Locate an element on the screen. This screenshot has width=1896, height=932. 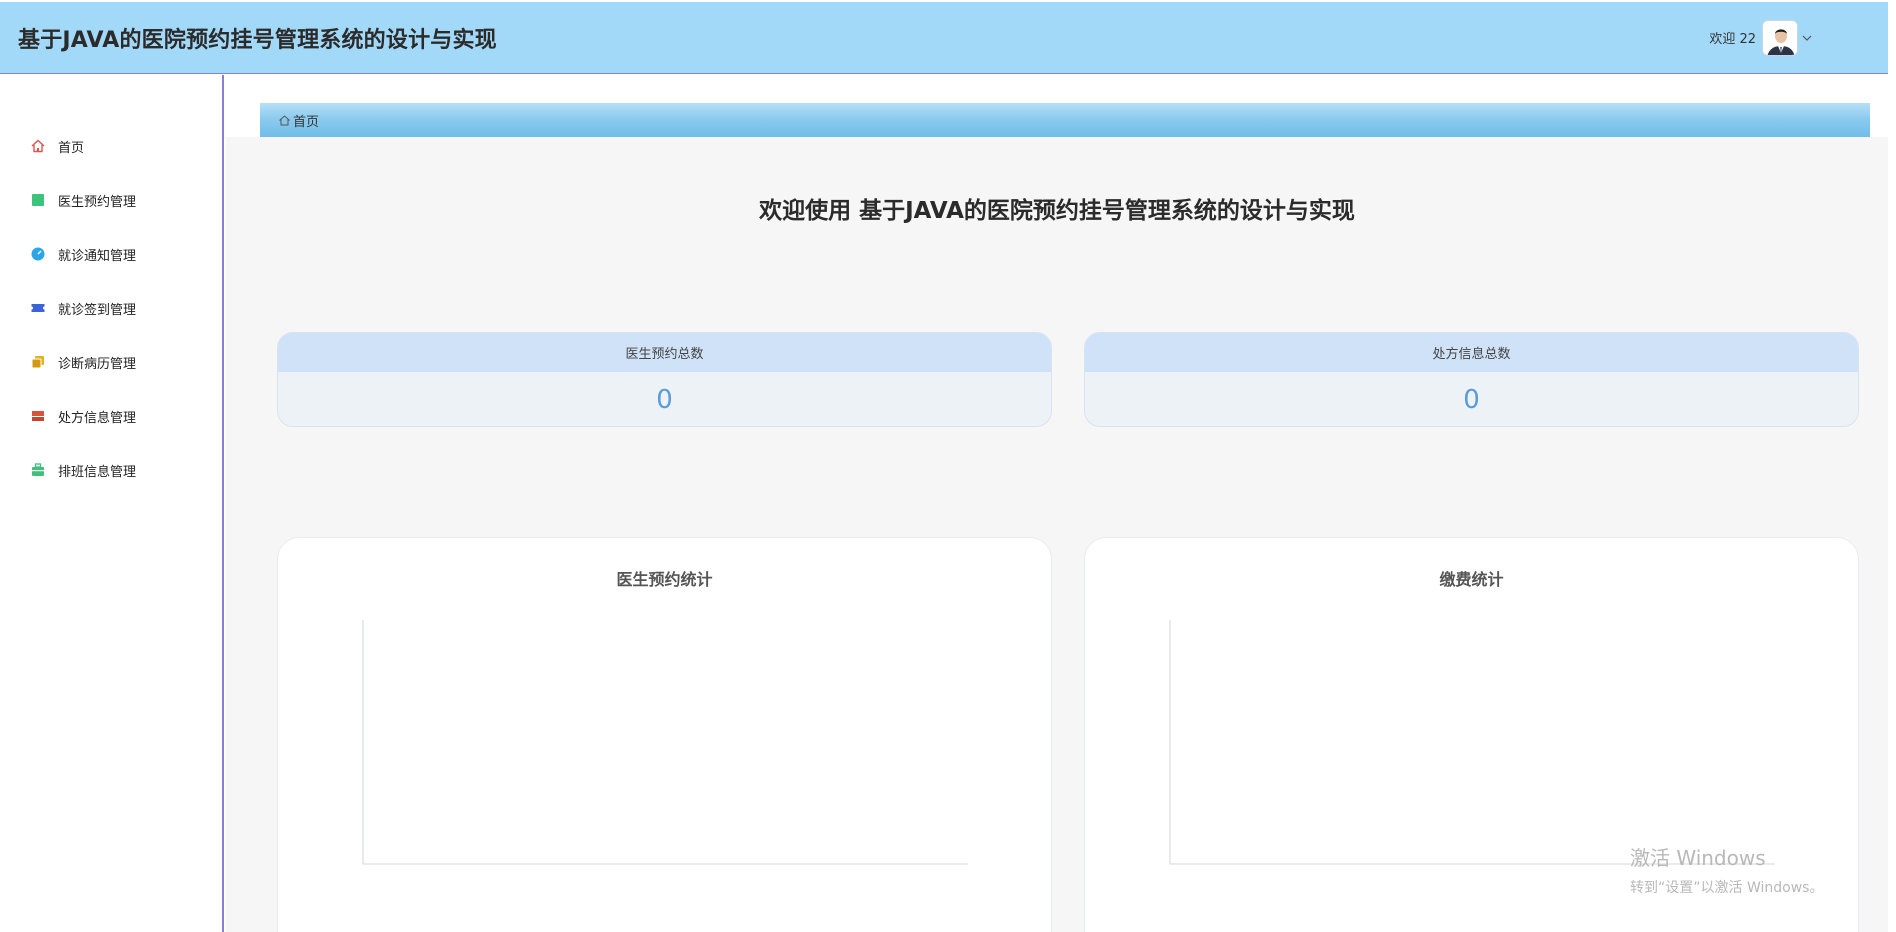
windows-activation-watermark: 激活 Windows 转到“设置”以激活 Windows。 is located at coordinates (1726, 869).